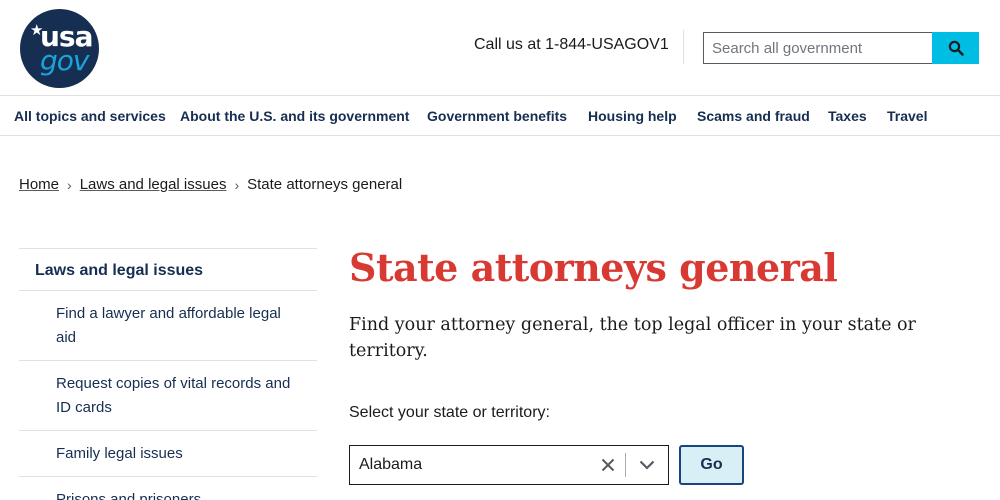 Image resolution: width=1000 pixels, height=500 pixels. I want to click on sidebar-heading-link: Laws and legal issues, so click(168, 269).